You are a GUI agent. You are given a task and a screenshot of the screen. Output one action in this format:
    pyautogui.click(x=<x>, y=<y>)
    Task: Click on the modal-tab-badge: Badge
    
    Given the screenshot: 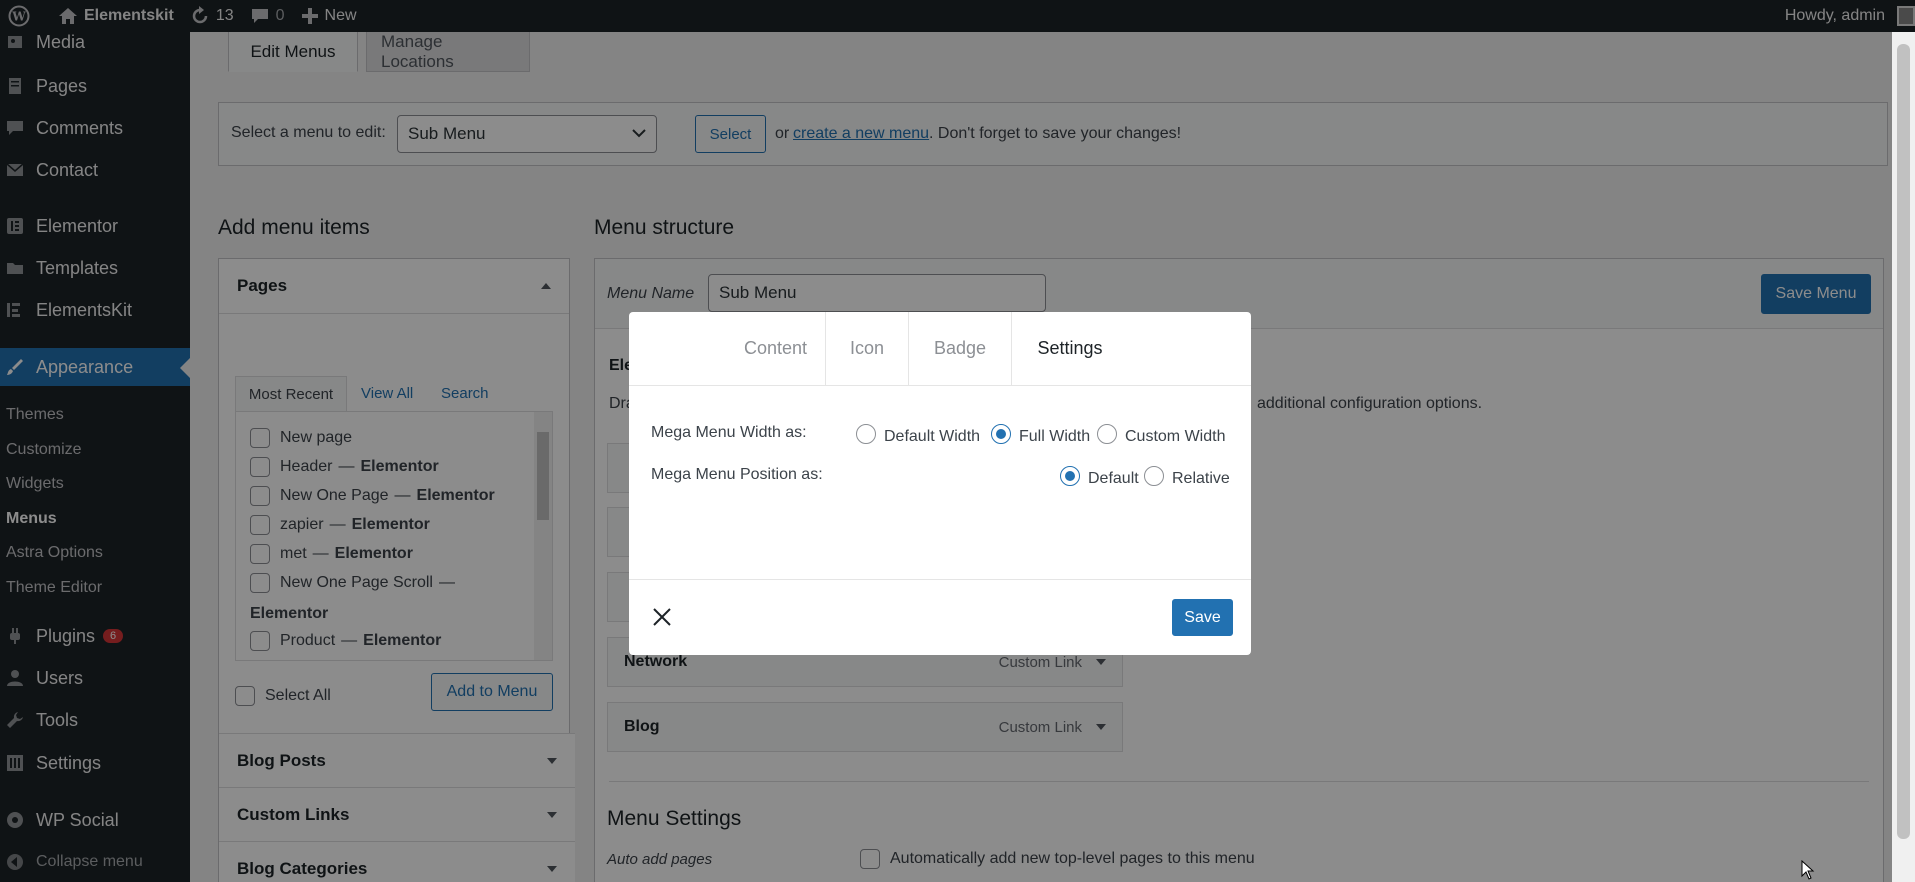 What is the action you would take?
    pyautogui.click(x=960, y=348)
    